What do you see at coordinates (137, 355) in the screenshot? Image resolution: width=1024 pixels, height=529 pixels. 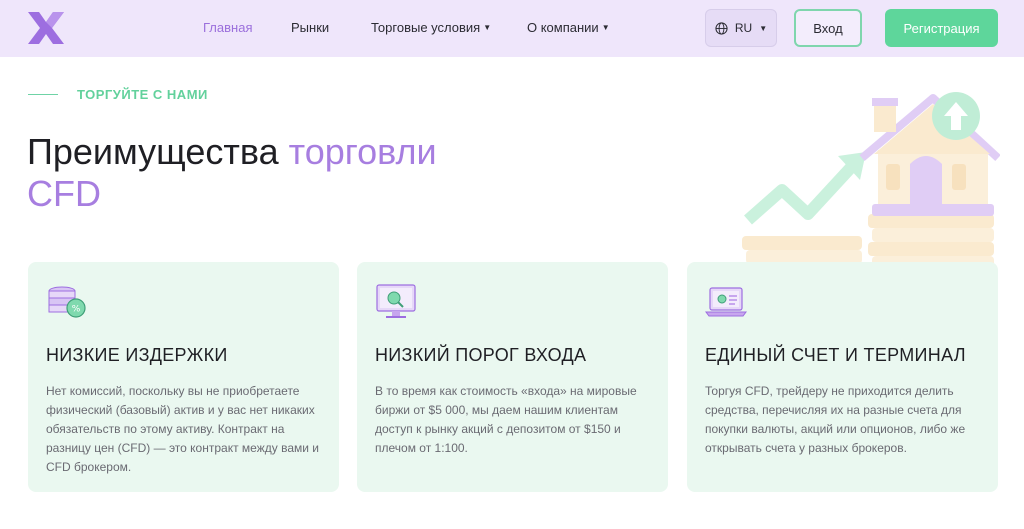 I see `card-title: НИЗКИЕ ИЗДЕРЖКИ` at bounding box center [137, 355].